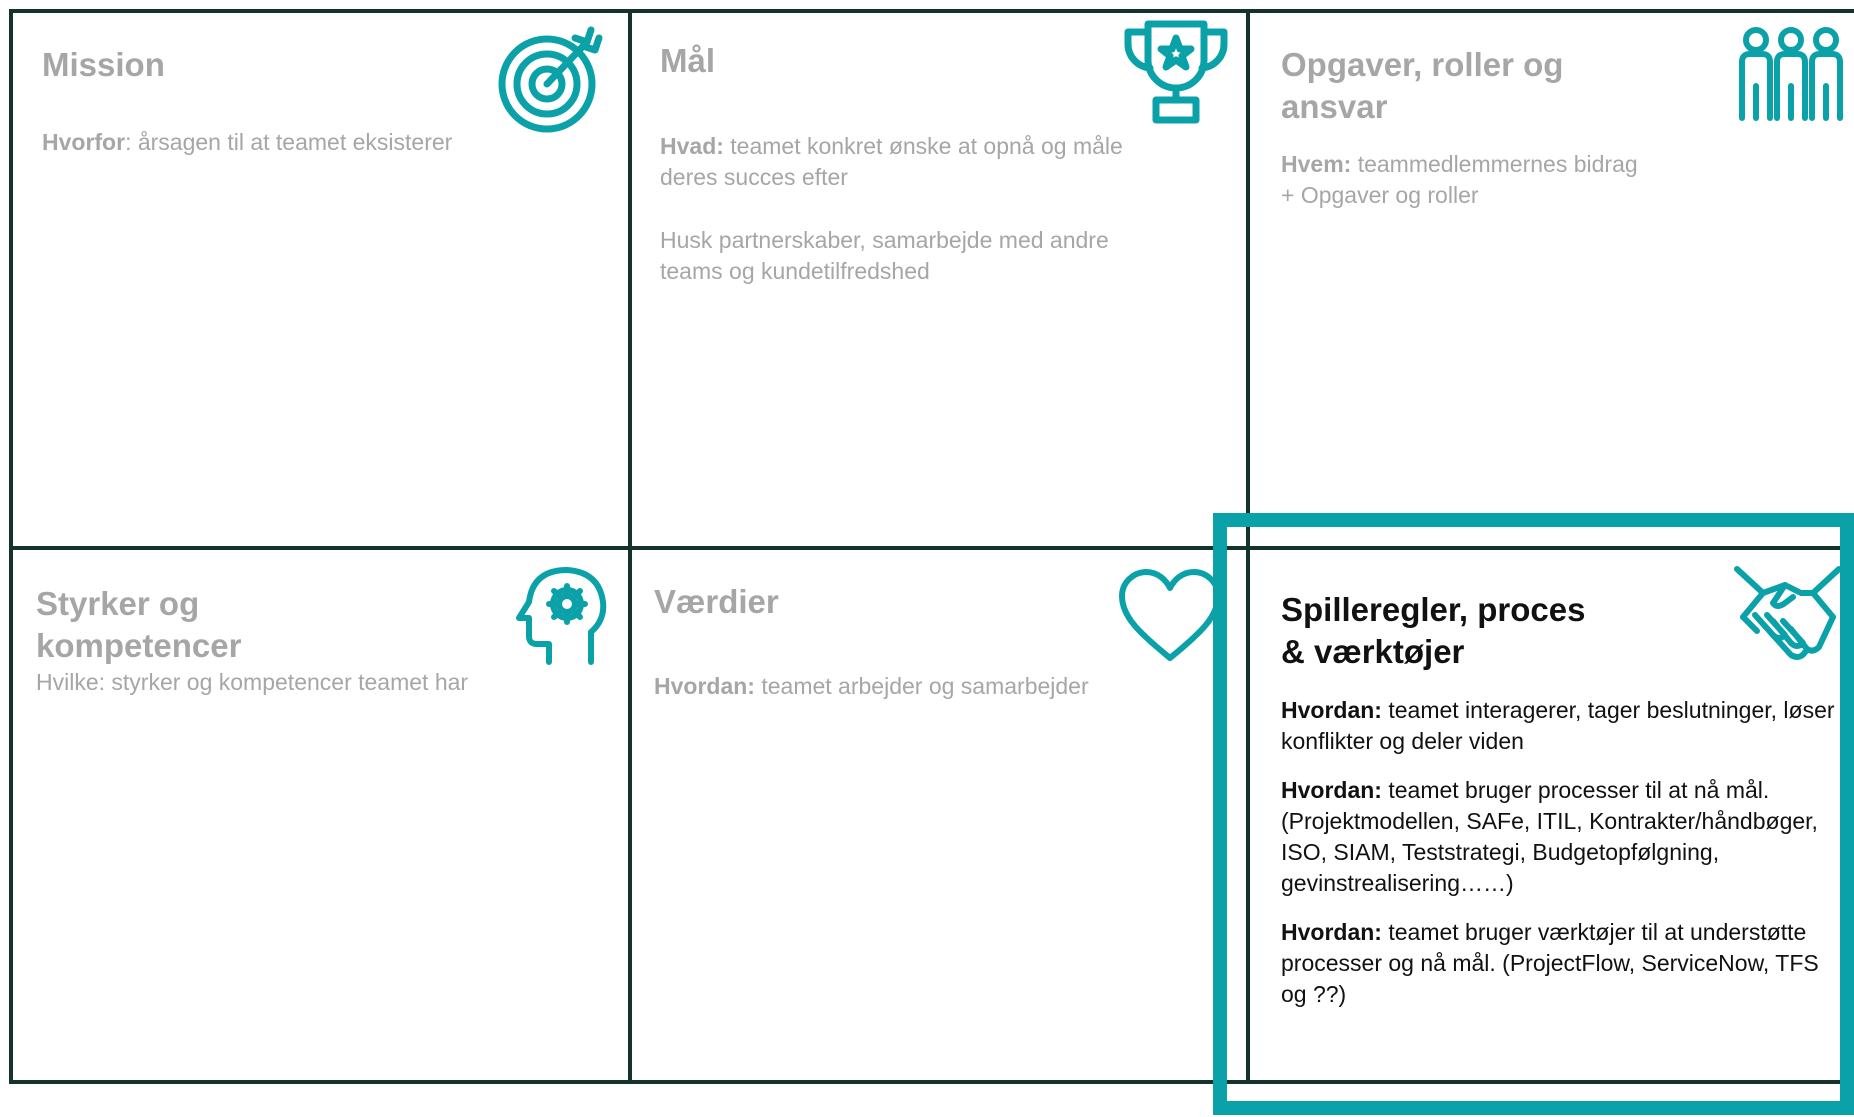 The height and width of the screenshot is (1117, 1854). What do you see at coordinates (1433, 609) in the screenshot?
I see `spilleregler-title-line1: Spilleregler, proces` at bounding box center [1433, 609].